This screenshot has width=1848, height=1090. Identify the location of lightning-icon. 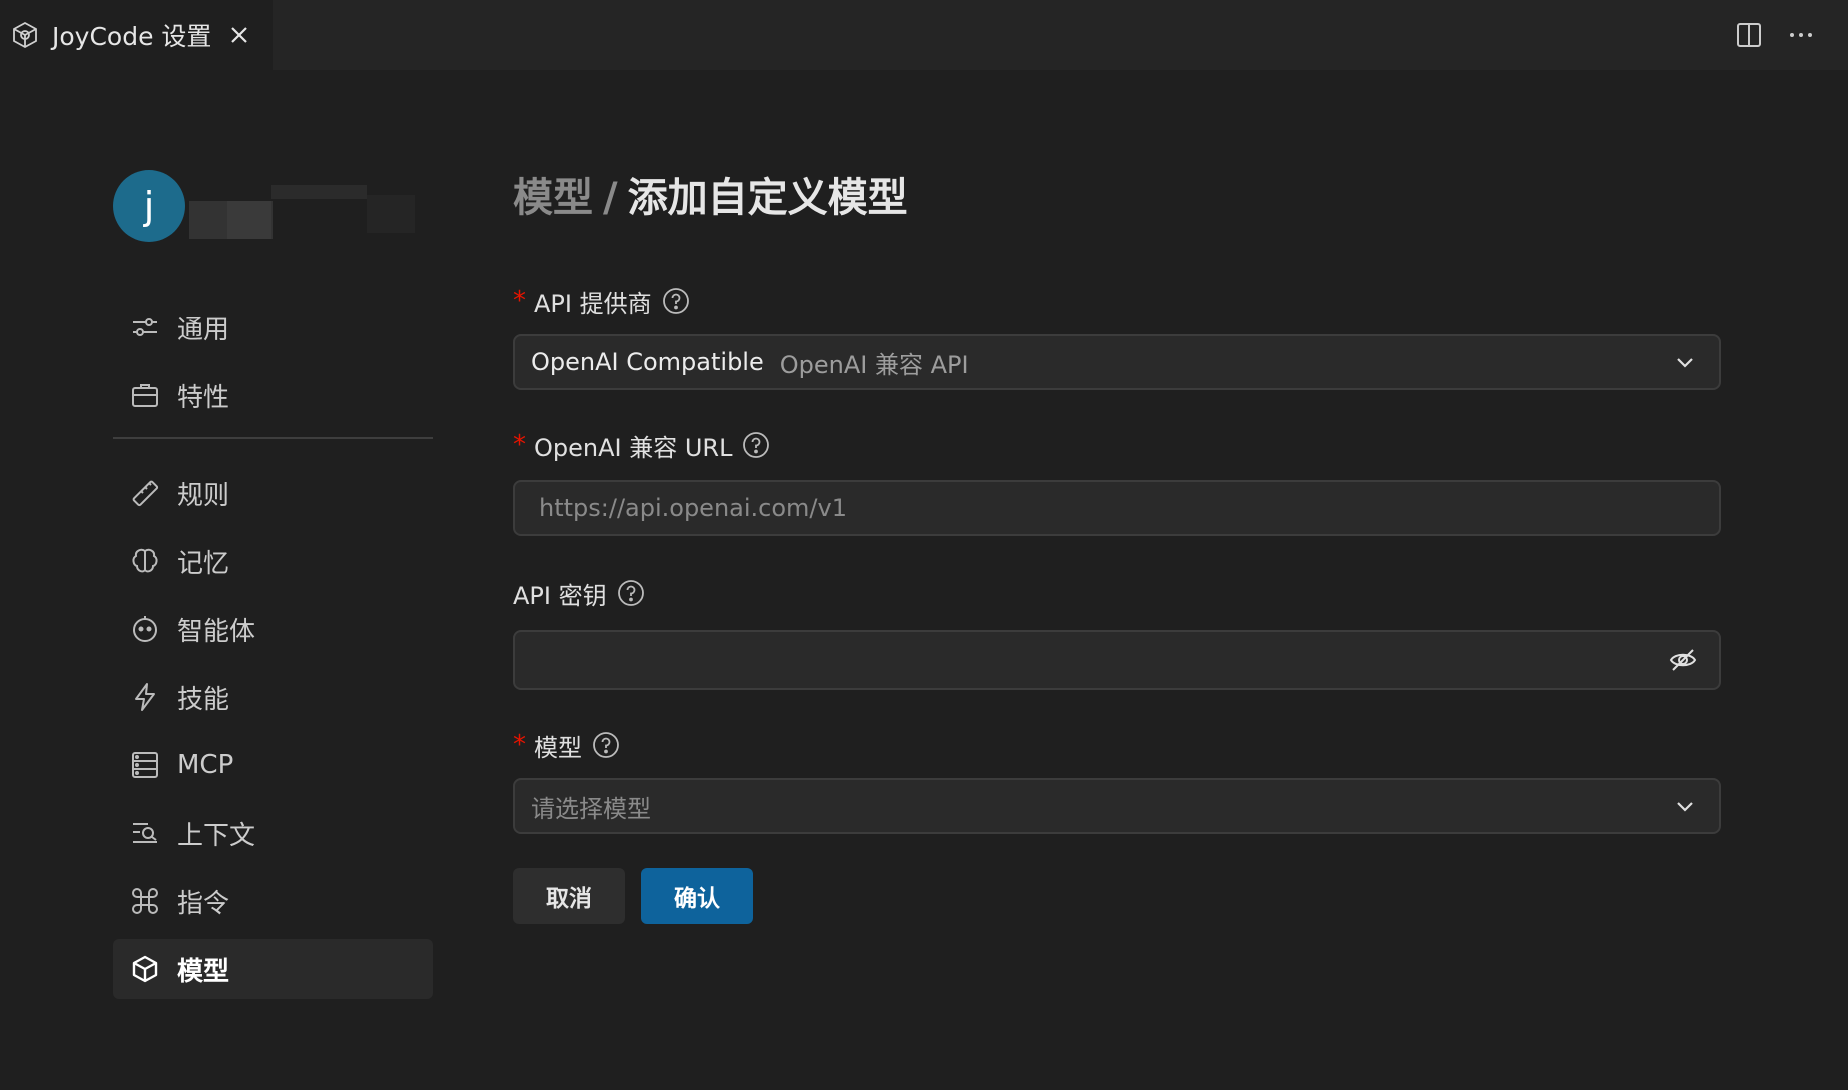
(145, 697).